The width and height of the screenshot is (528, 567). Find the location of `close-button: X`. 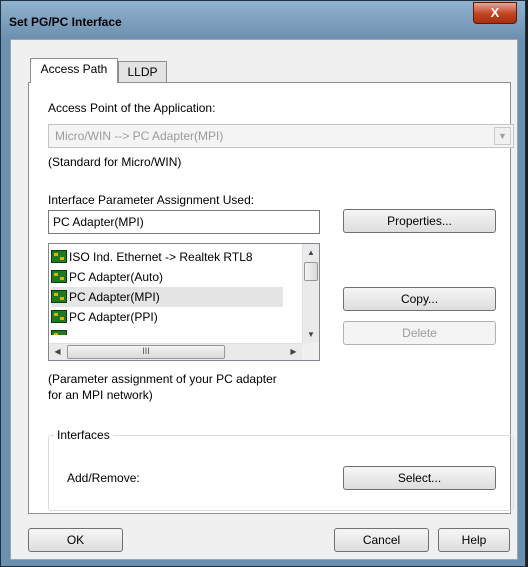

close-button: X is located at coordinates (495, 13).